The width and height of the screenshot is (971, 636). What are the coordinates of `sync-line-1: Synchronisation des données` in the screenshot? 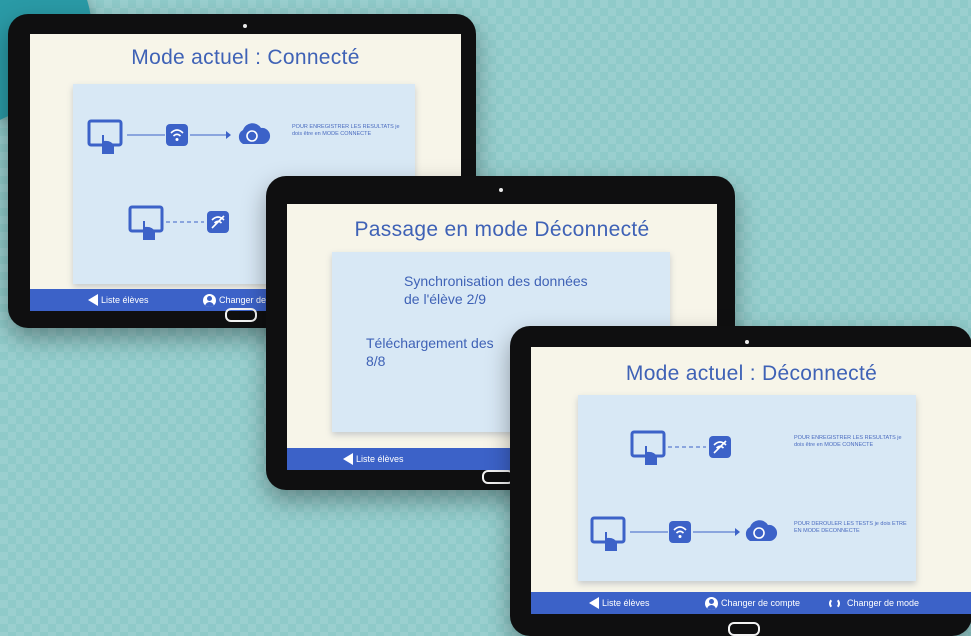 It's located at (496, 281).